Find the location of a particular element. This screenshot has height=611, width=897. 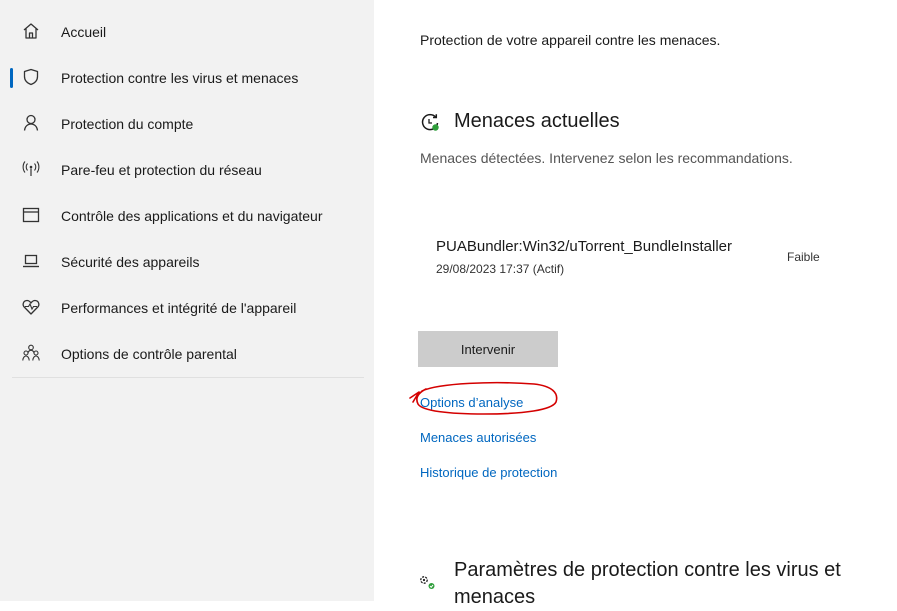

sidebar-item-label: Protection du compte is located at coordinates (127, 124).